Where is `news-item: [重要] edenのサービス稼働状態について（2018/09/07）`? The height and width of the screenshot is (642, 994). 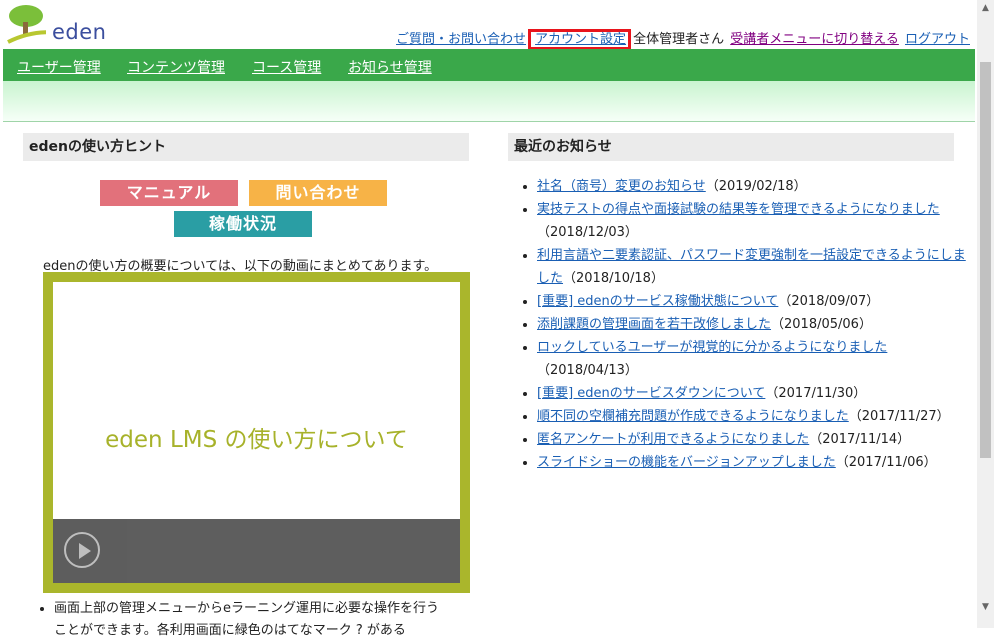
news-item: [重要] edenのサービス稼働状態について（2018/09/07） is located at coordinates (752, 301).